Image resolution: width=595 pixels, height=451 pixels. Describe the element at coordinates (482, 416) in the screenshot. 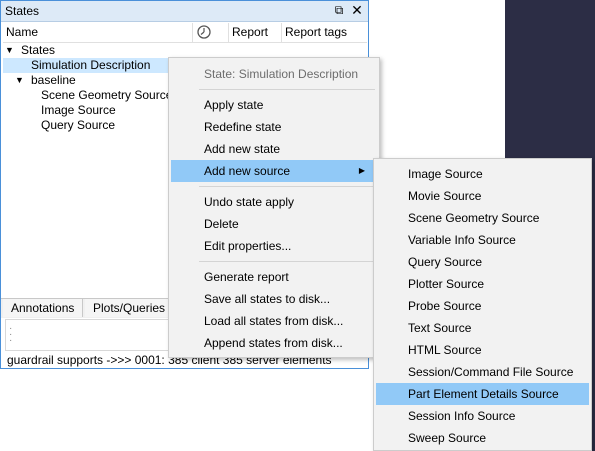

I see `submenu-item-session-info-source: Session Info Source` at that location.